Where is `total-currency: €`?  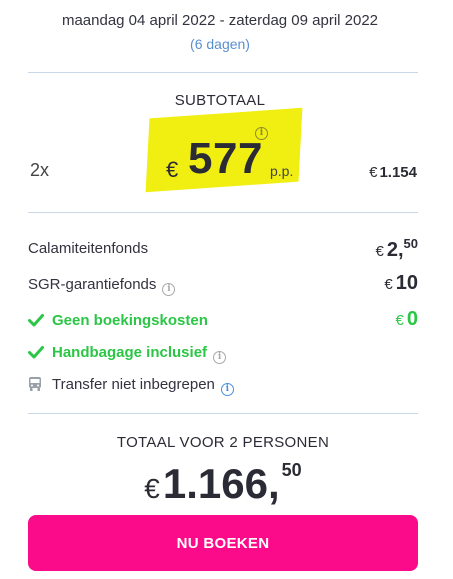
total-currency: € is located at coordinates (152, 488).